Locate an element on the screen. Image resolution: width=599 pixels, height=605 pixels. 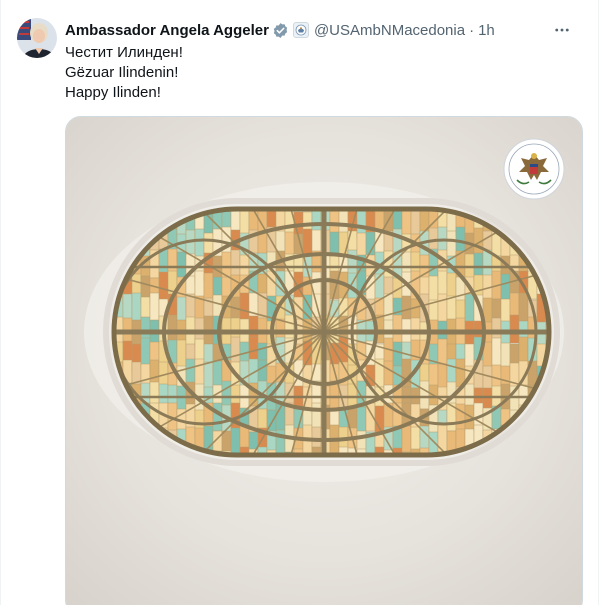
avatar-image is located at coordinates (37, 38).